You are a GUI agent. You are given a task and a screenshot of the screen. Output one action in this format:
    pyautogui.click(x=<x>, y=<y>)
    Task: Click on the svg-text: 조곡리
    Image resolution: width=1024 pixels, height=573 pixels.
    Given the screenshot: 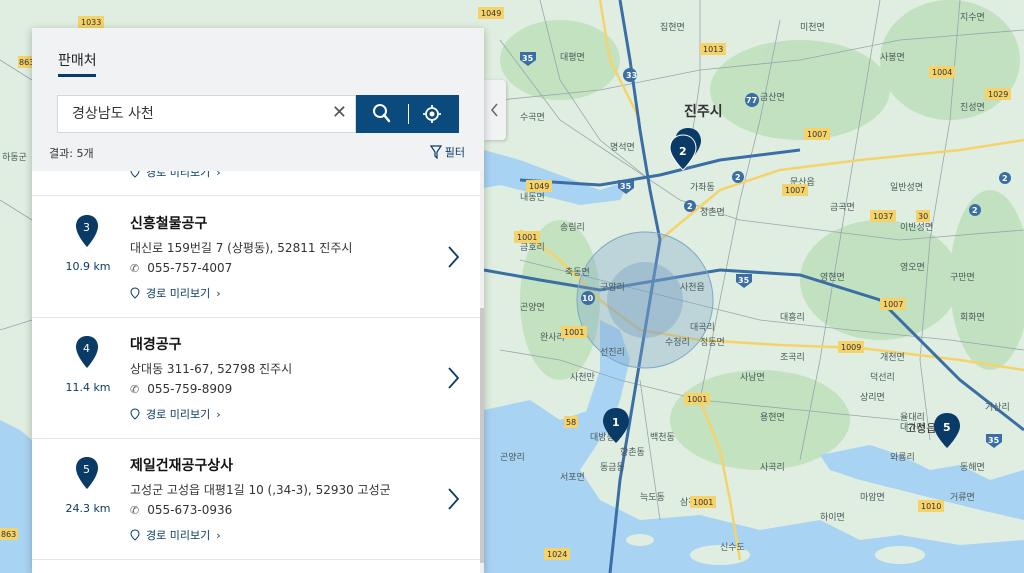 What is the action you would take?
    pyautogui.click(x=792, y=357)
    